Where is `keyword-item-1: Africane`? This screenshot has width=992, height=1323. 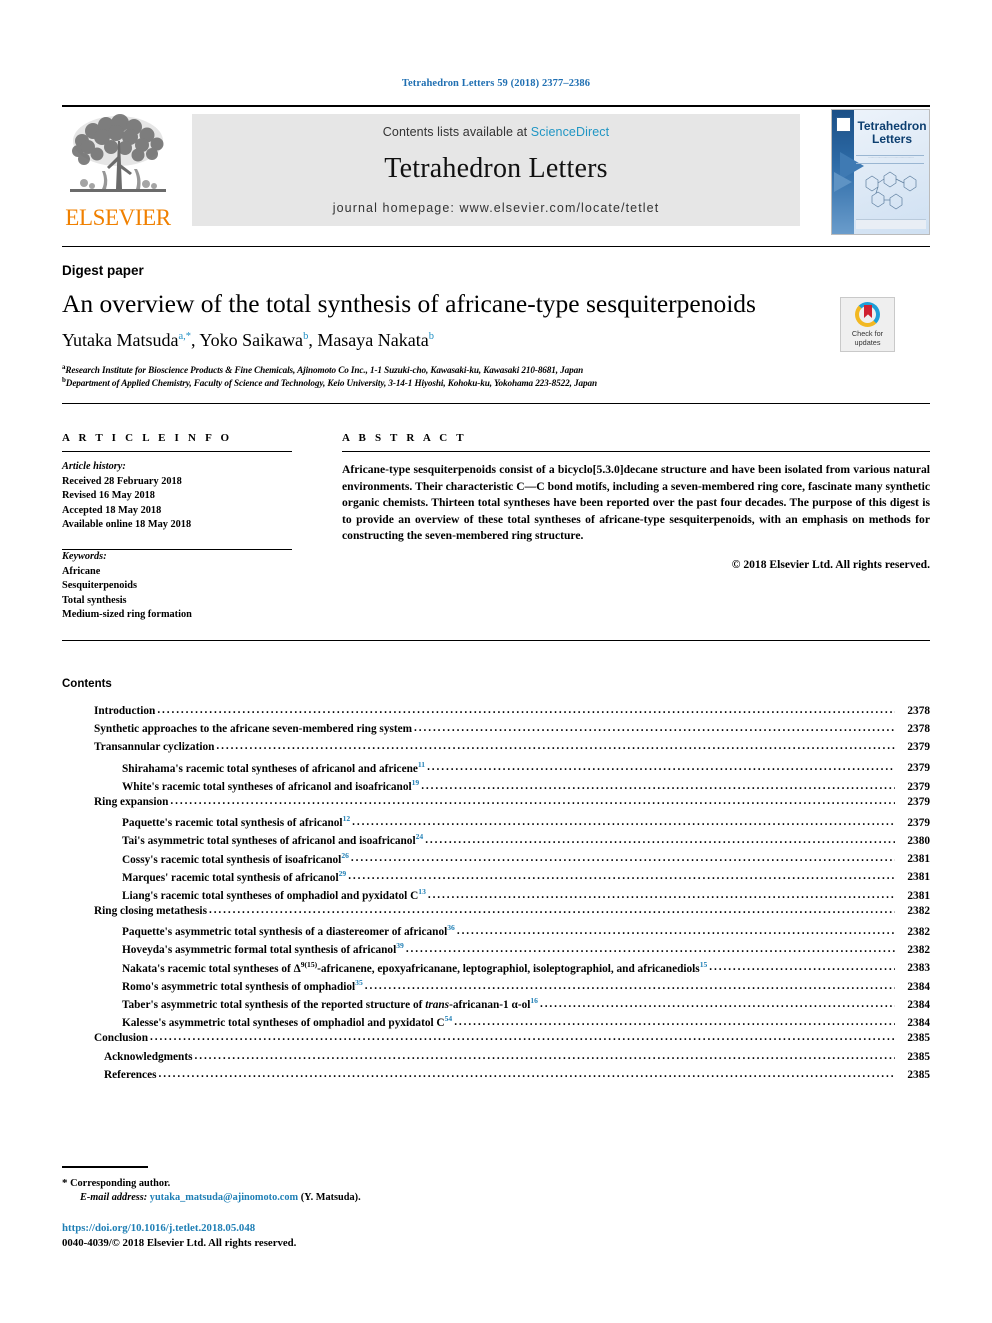
keyword-item-1: Africane is located at coordinates (81, 571).